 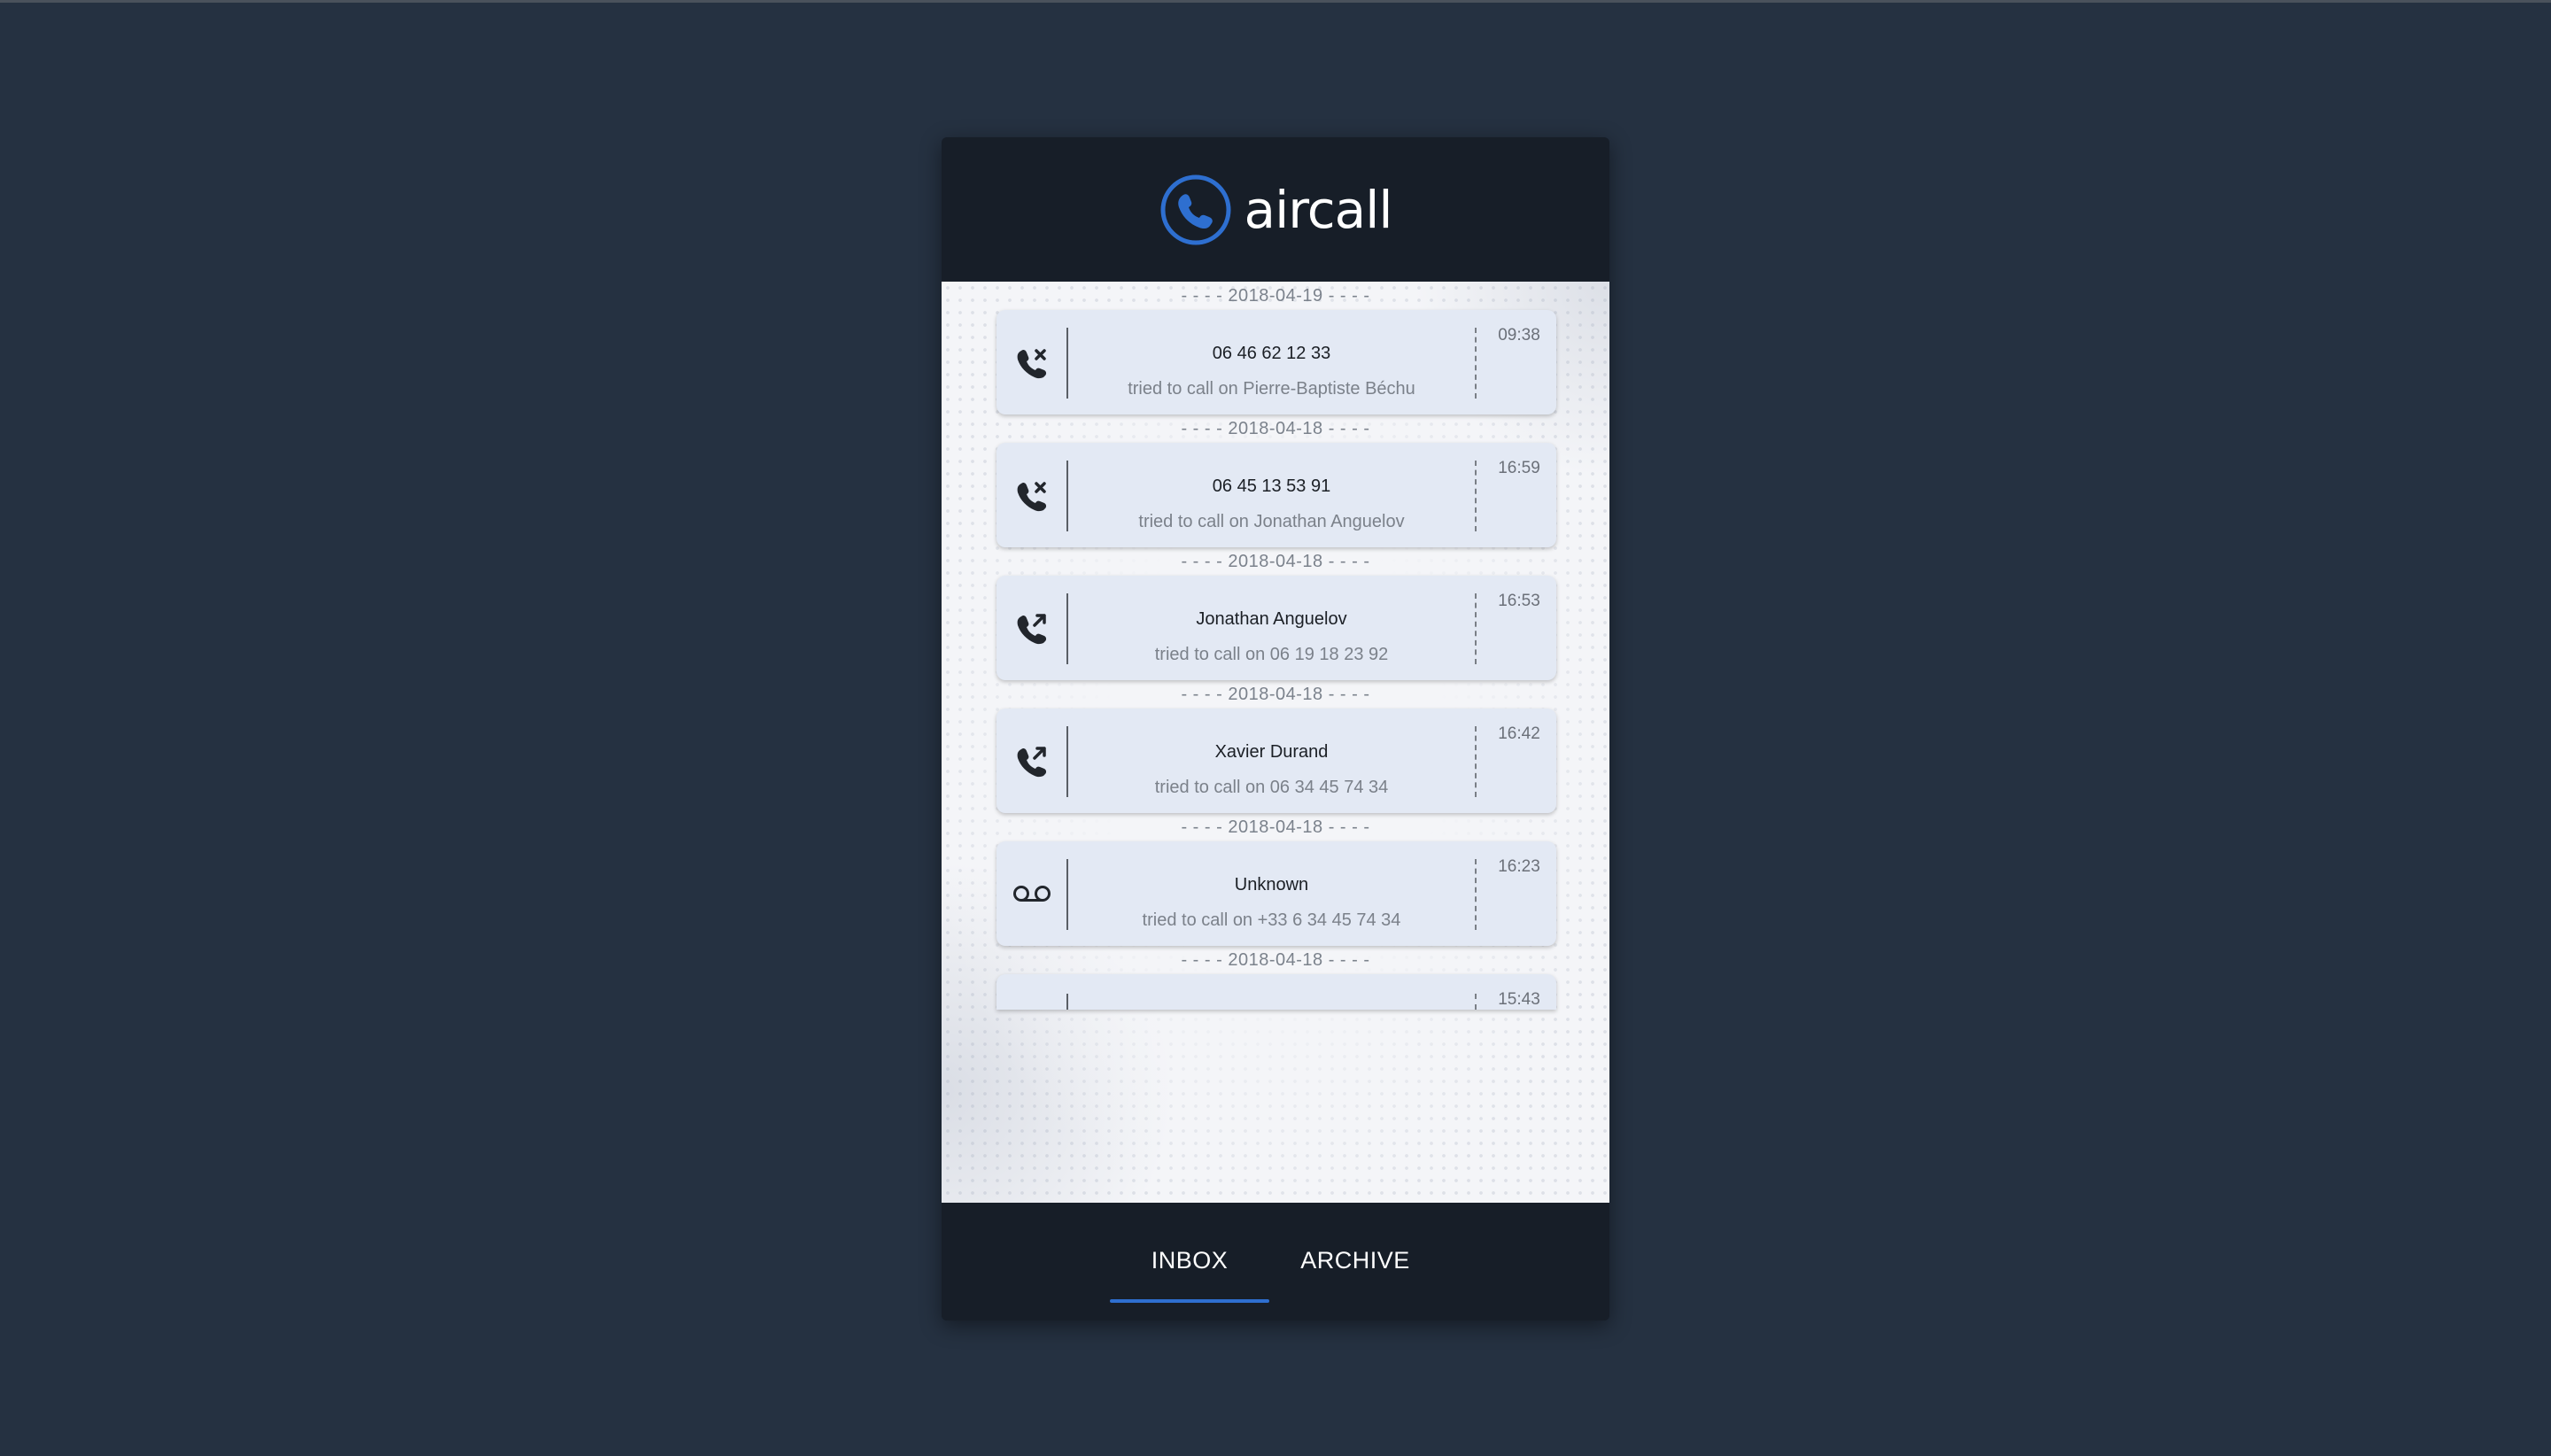 I want to click on call-description: tried to call on 06 34 45 74 34, so click(x=1271, y=787).